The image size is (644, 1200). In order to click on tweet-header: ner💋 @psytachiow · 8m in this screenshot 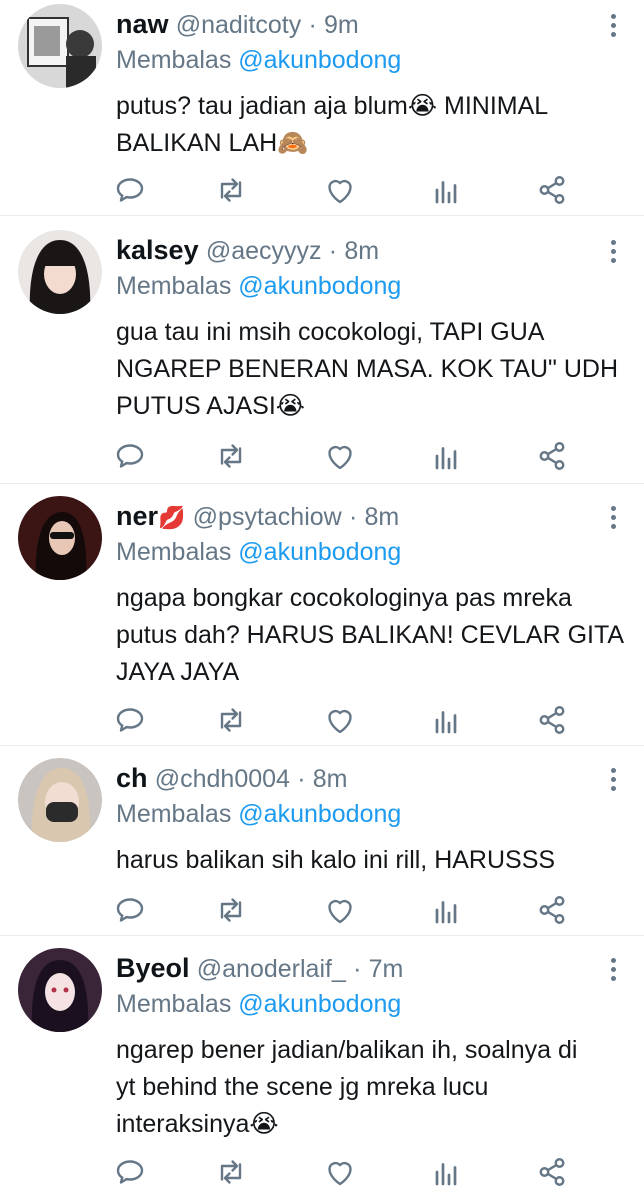, I will do `click(257, 517)`.